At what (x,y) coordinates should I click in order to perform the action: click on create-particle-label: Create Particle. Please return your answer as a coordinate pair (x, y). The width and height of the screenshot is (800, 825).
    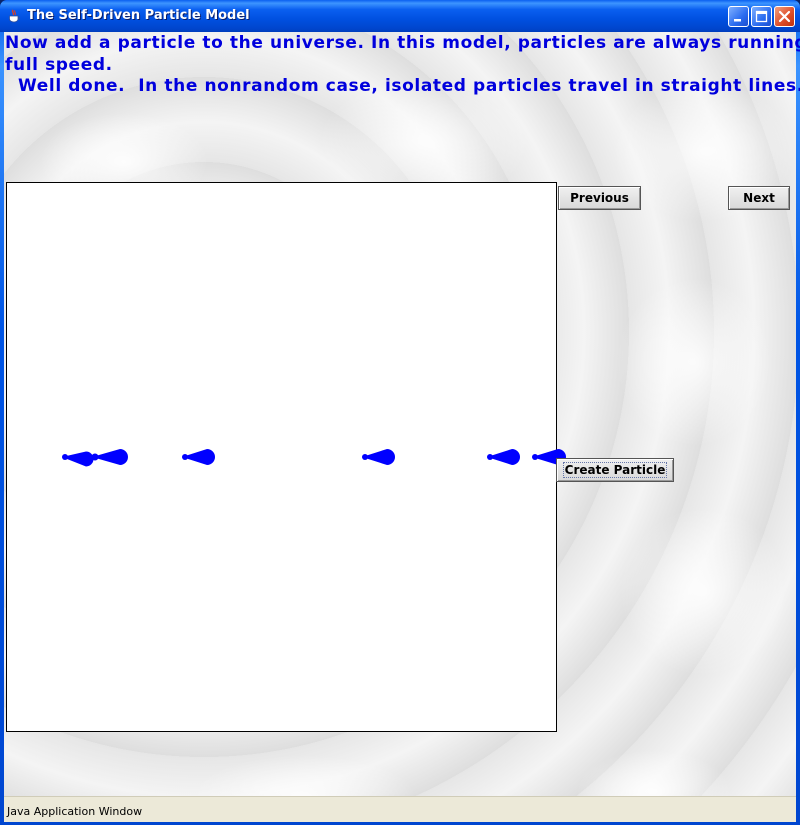
    Looking at the image, I should click on (615, 470).